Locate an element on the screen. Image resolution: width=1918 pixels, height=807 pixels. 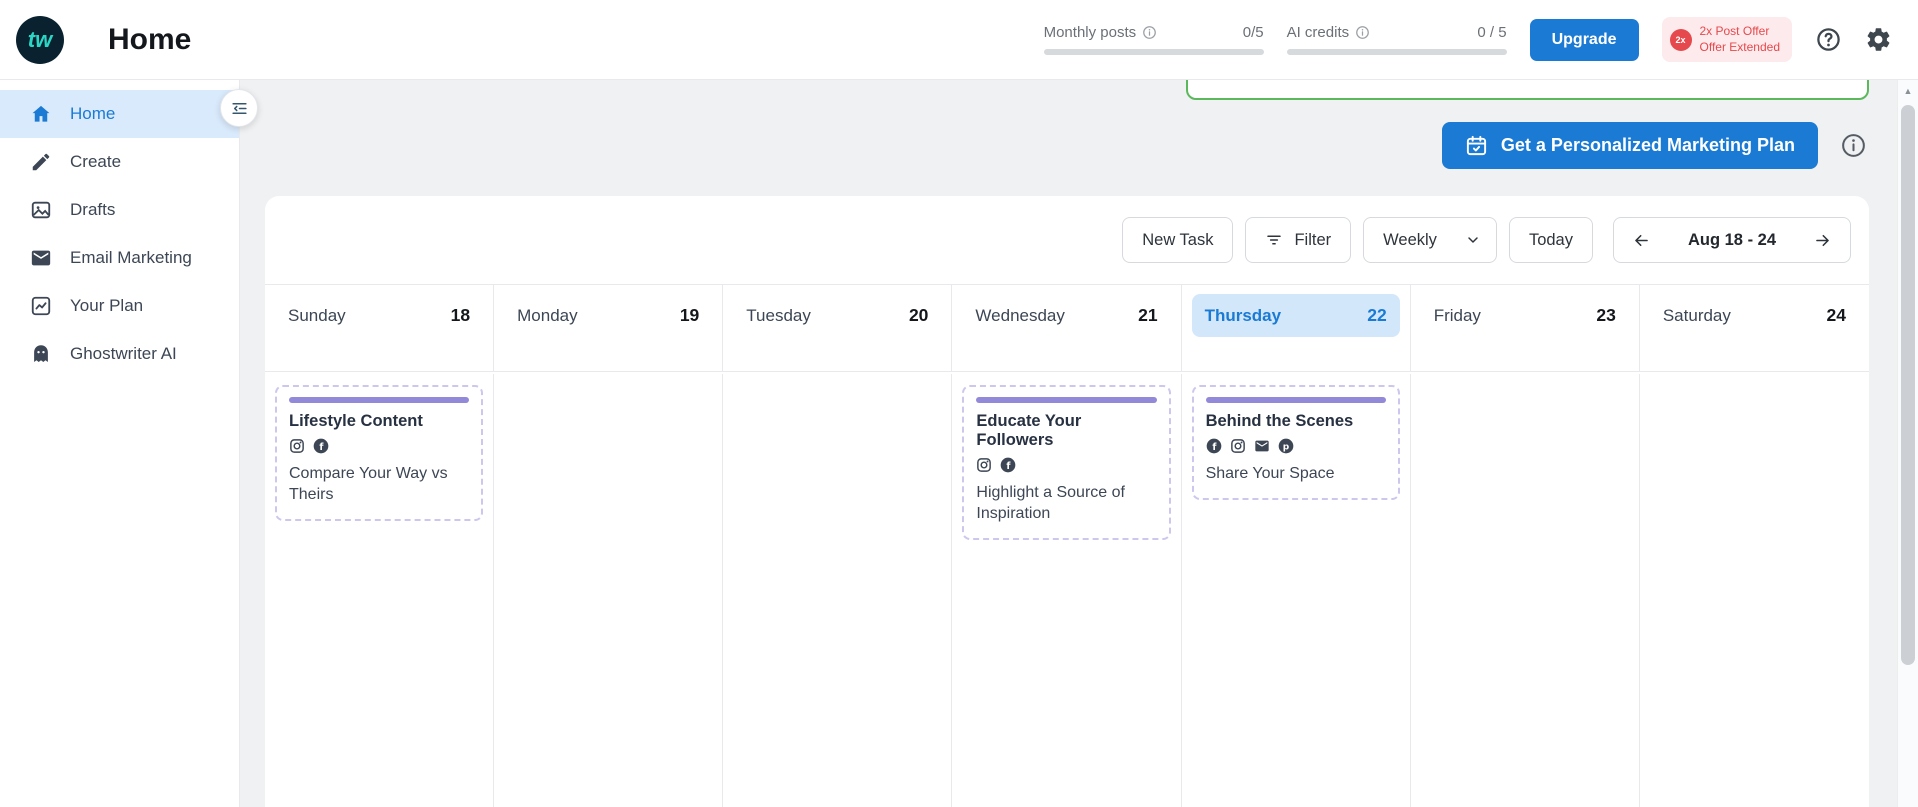
monthly-posts-label: Monthly posts is located at coordinates (1090, 32).